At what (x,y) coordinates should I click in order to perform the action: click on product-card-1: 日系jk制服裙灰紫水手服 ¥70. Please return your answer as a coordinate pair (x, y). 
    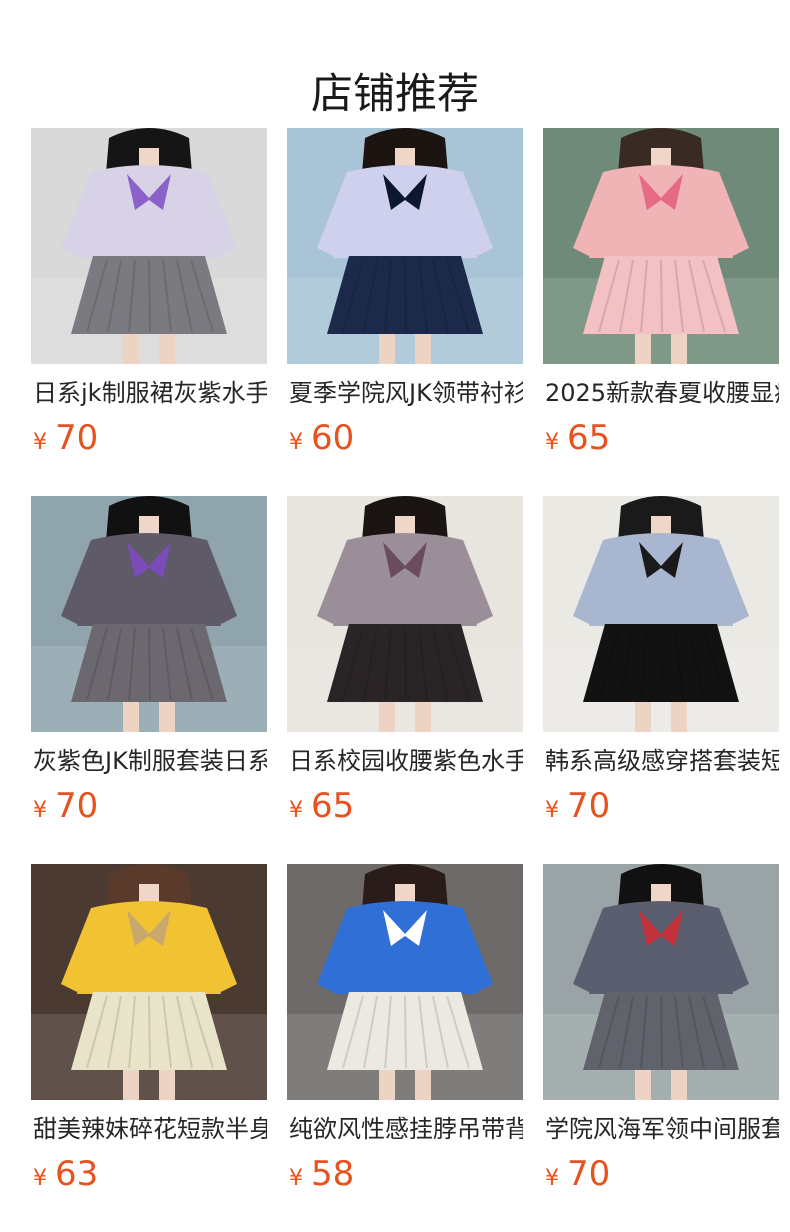
    Looking at the image, I should click on (149, 293).